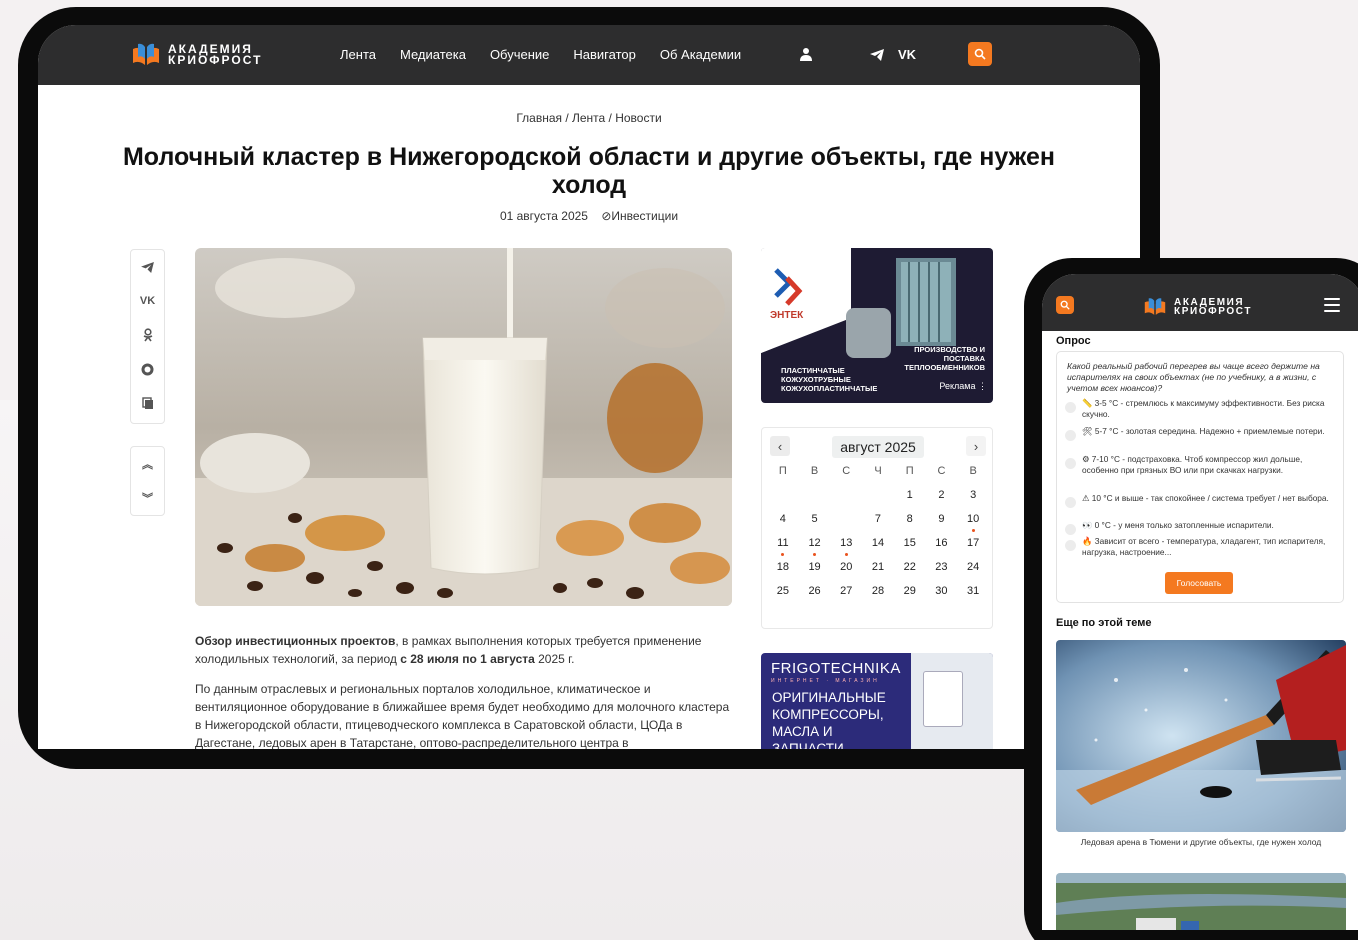 This screenshot has height=940, width=1358. What do you see at coordinates (147, 369) in the screenshot?
I see `share-whatsapp-icon` at bounding box center [147, 369].